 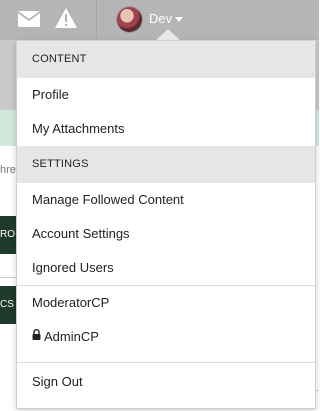 I want to click on menu-item-sign-out: Sign Out, so click(x=166, y=382).